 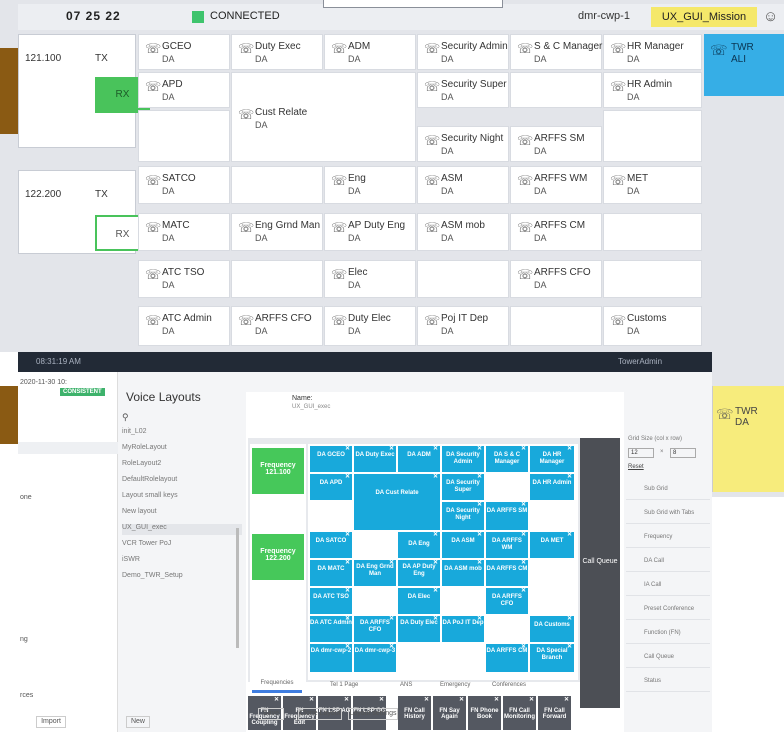 What do you see at coordinates (683, 453) in the screenshot?
I see `grid-rows-input: 8` at bounding box center [683, 453].